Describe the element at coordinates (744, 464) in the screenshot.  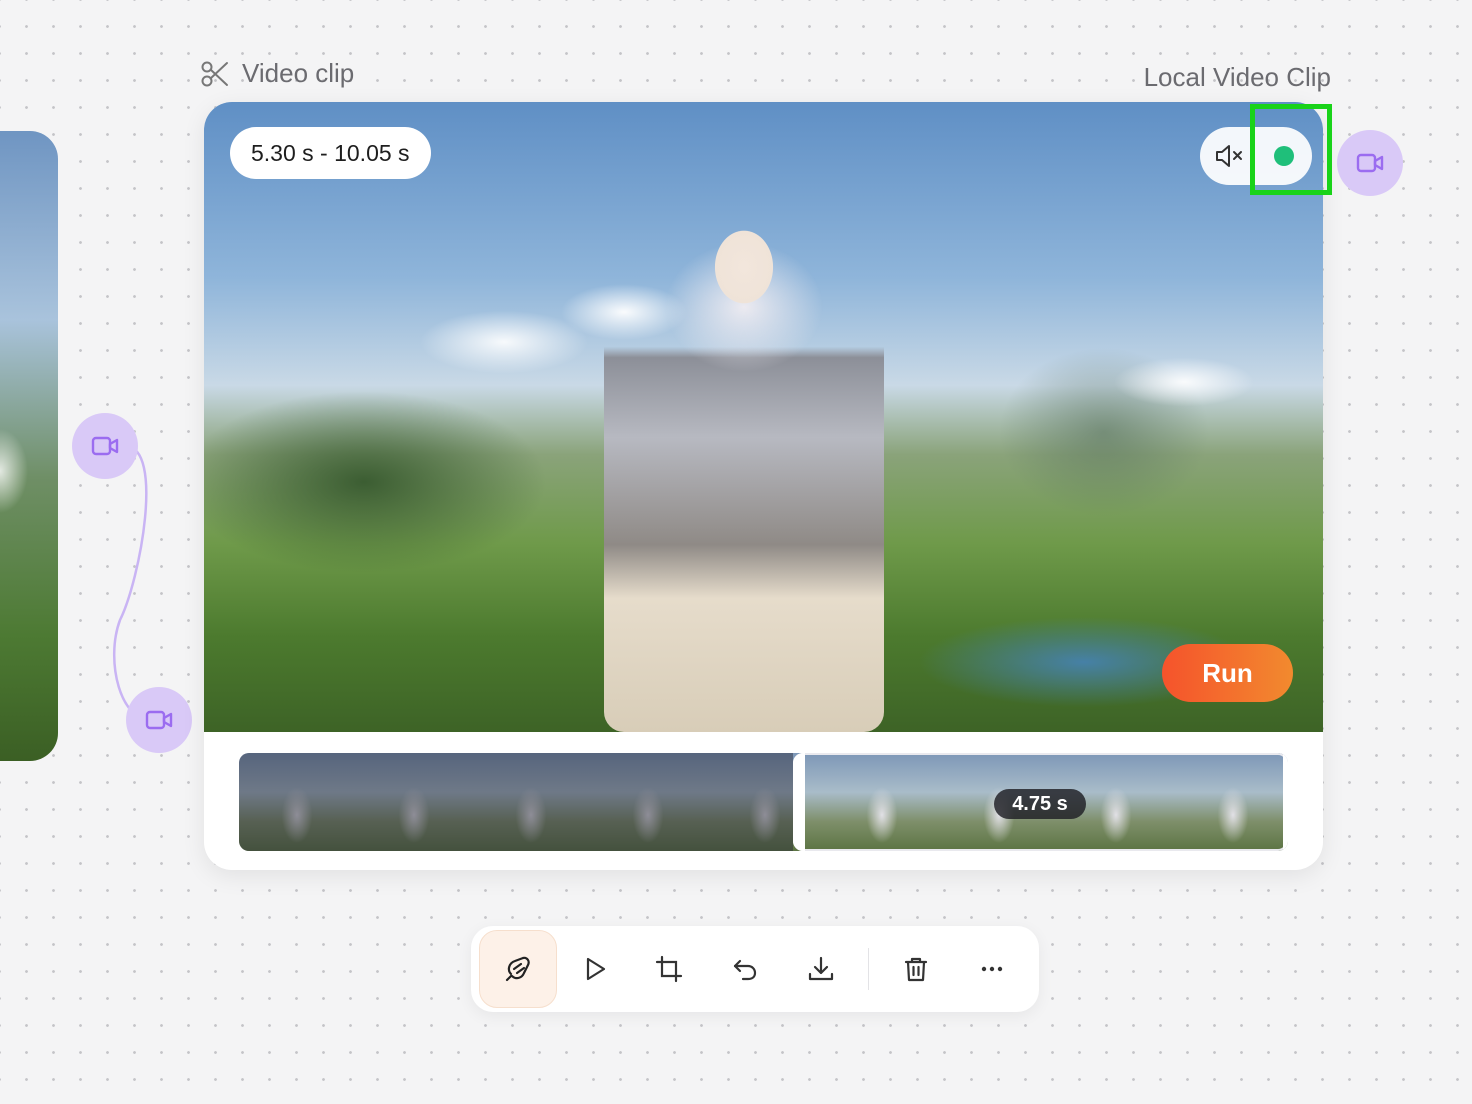
I see `preview-subject` at that location.